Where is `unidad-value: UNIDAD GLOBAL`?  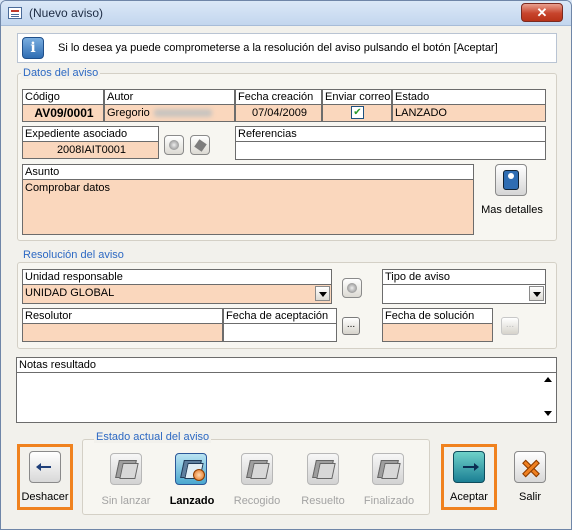 unidad-value: UNIDAD GLOBAL is located at coordinates (70, 293).